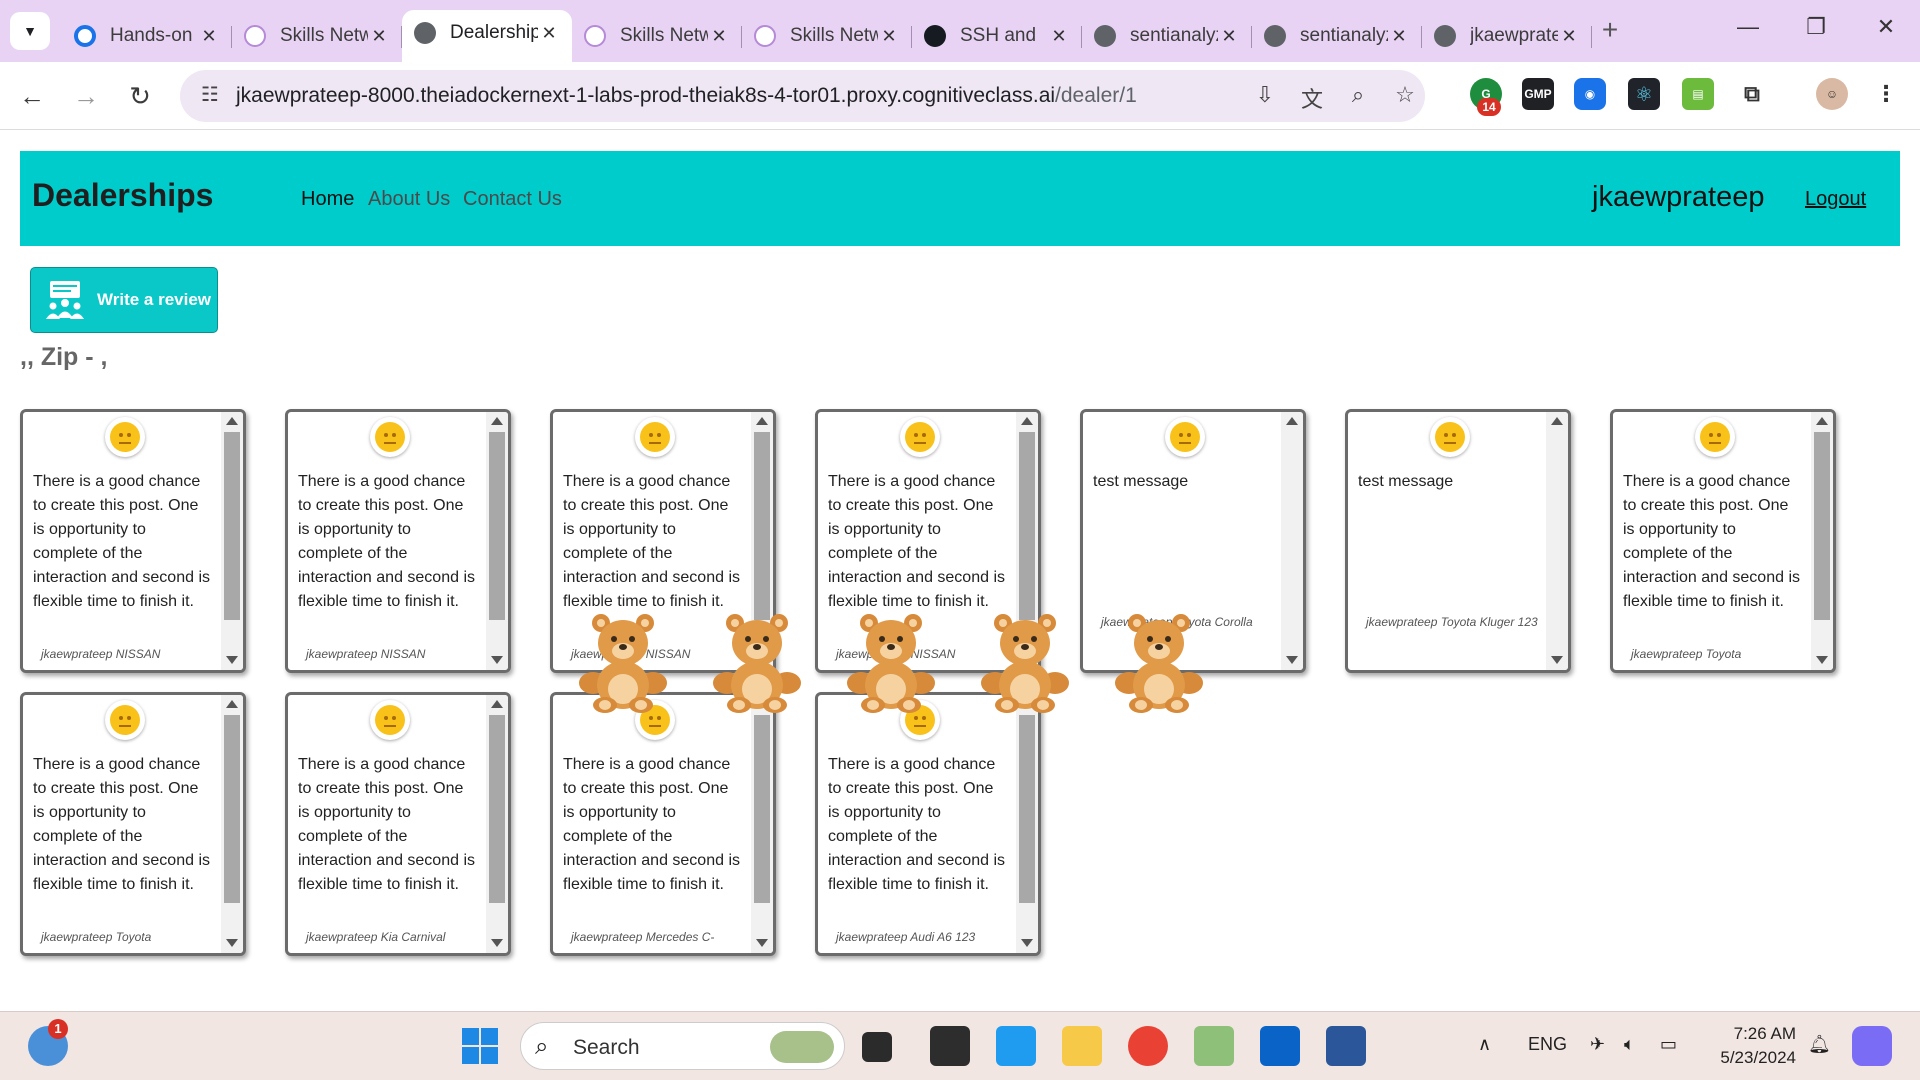 The image size is (1920, 1080). What do you see at coordinates (1265, 97) in the screenshot?
I see `install-app-icon: ⇩` at bounding box center [1265, 97].